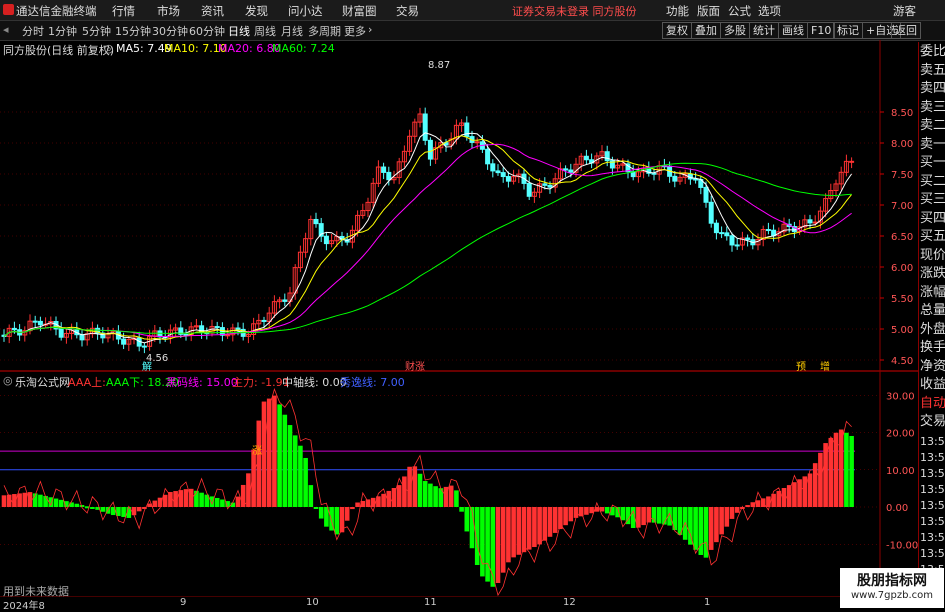  What do you see at coordinates (677, 11) in the screenshot?
I see `menu-gongneng: 功能` at bounding box center [677, 11].